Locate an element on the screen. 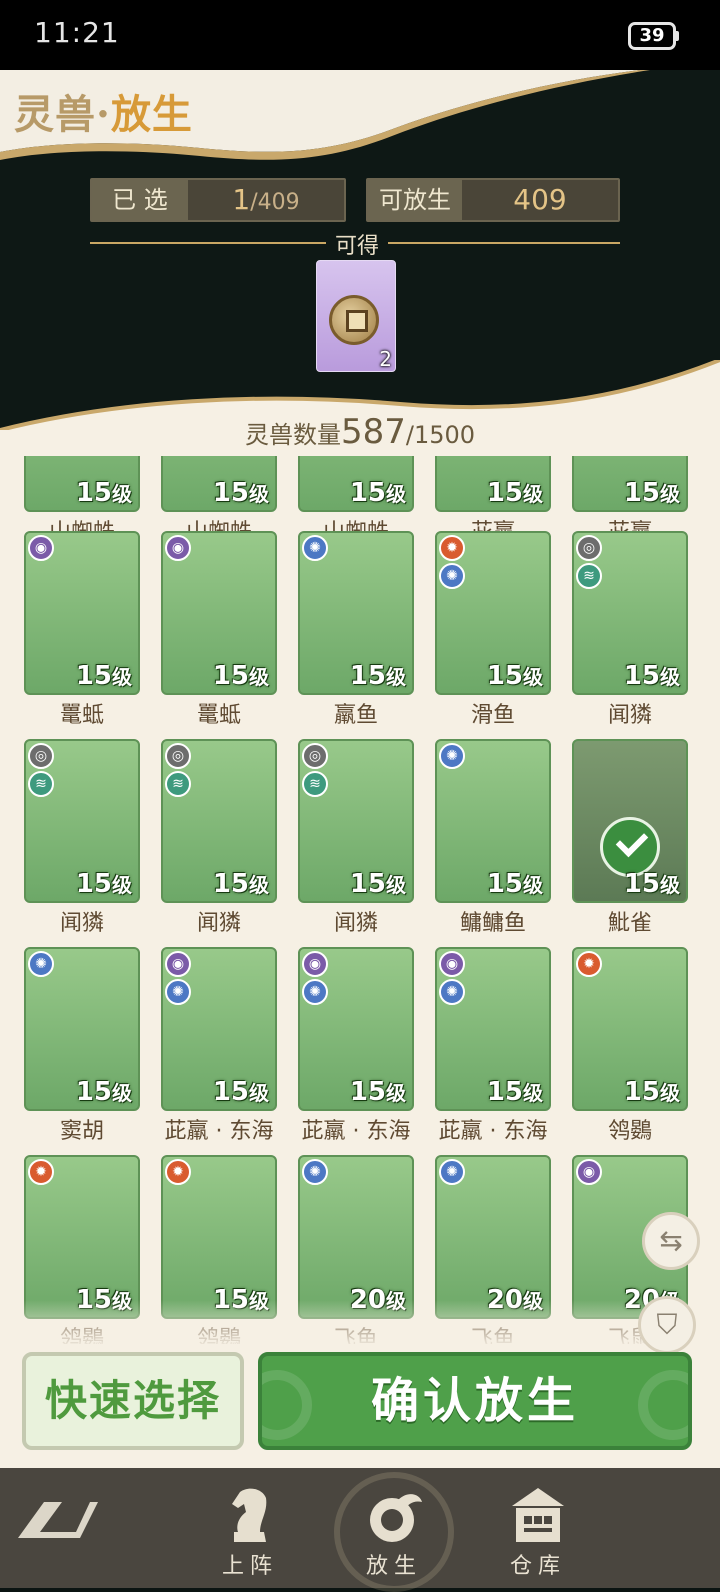  beast-card: ✺ 15级 羸鱼 is located at coordinates (356, 629).